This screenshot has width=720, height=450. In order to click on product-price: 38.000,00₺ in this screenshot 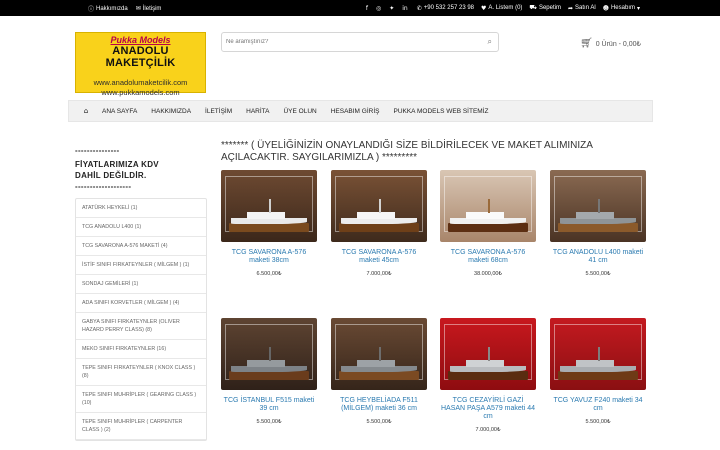, I will do `click(488, 274)`.